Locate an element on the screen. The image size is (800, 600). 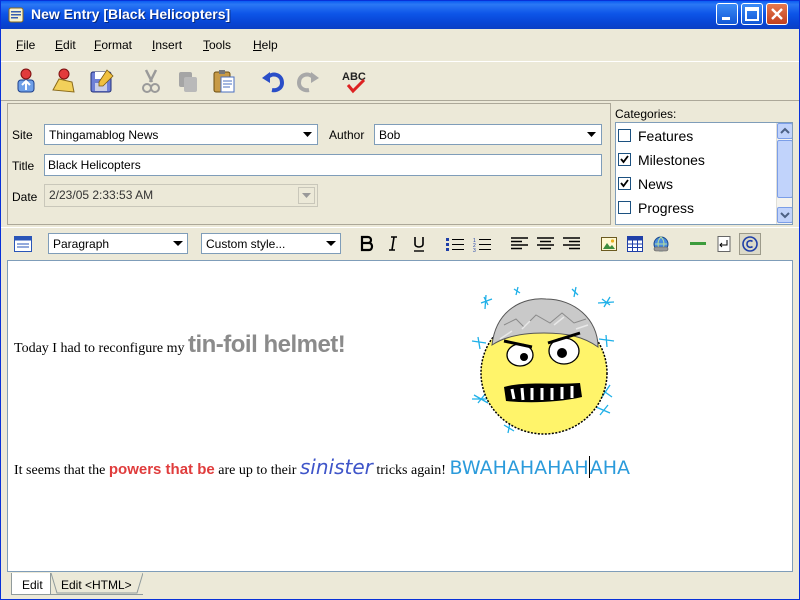
close-icon is located at coordinates (777, 14).